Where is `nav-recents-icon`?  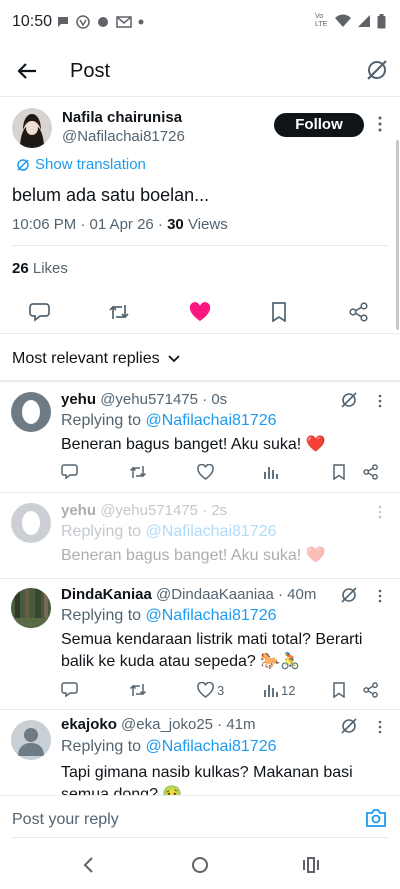 nav-recents-icon is located at coordinates (311, 865).